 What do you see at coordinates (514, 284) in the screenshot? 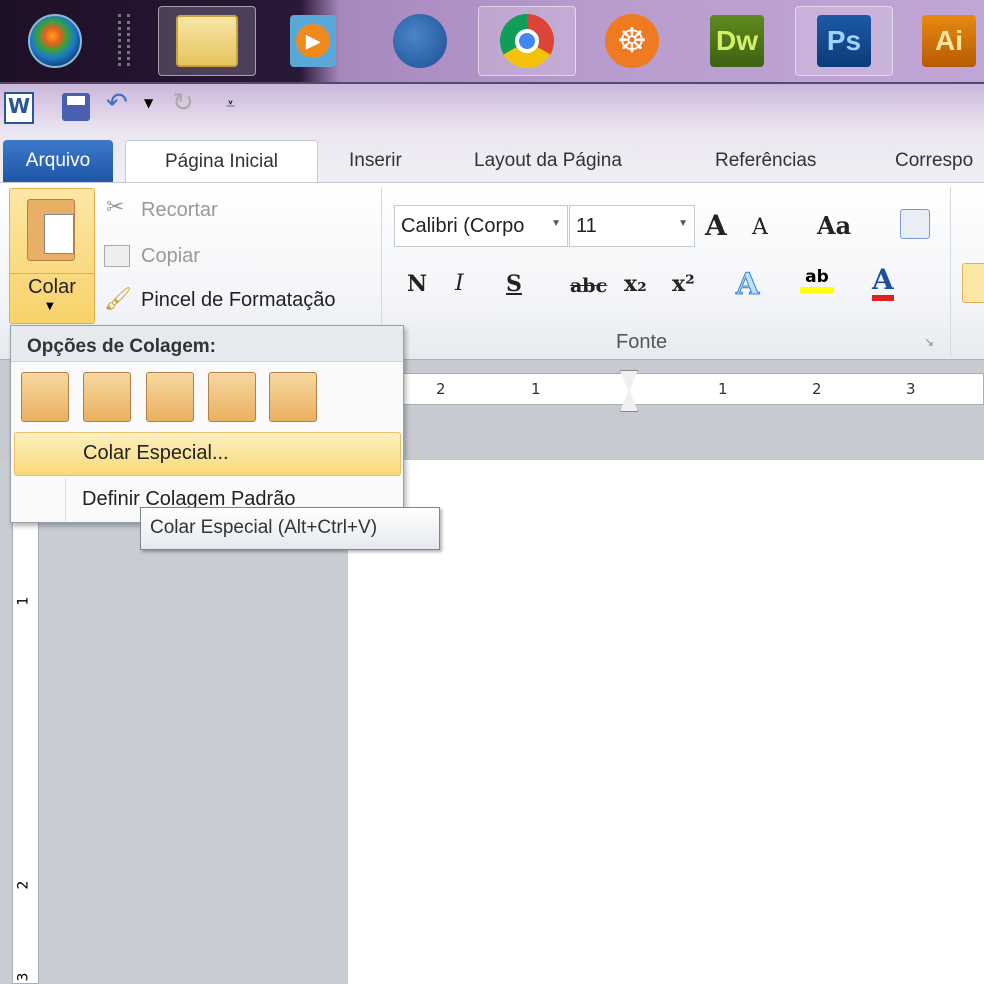
I see `underline-button: S` at bounding box center [514, 284].